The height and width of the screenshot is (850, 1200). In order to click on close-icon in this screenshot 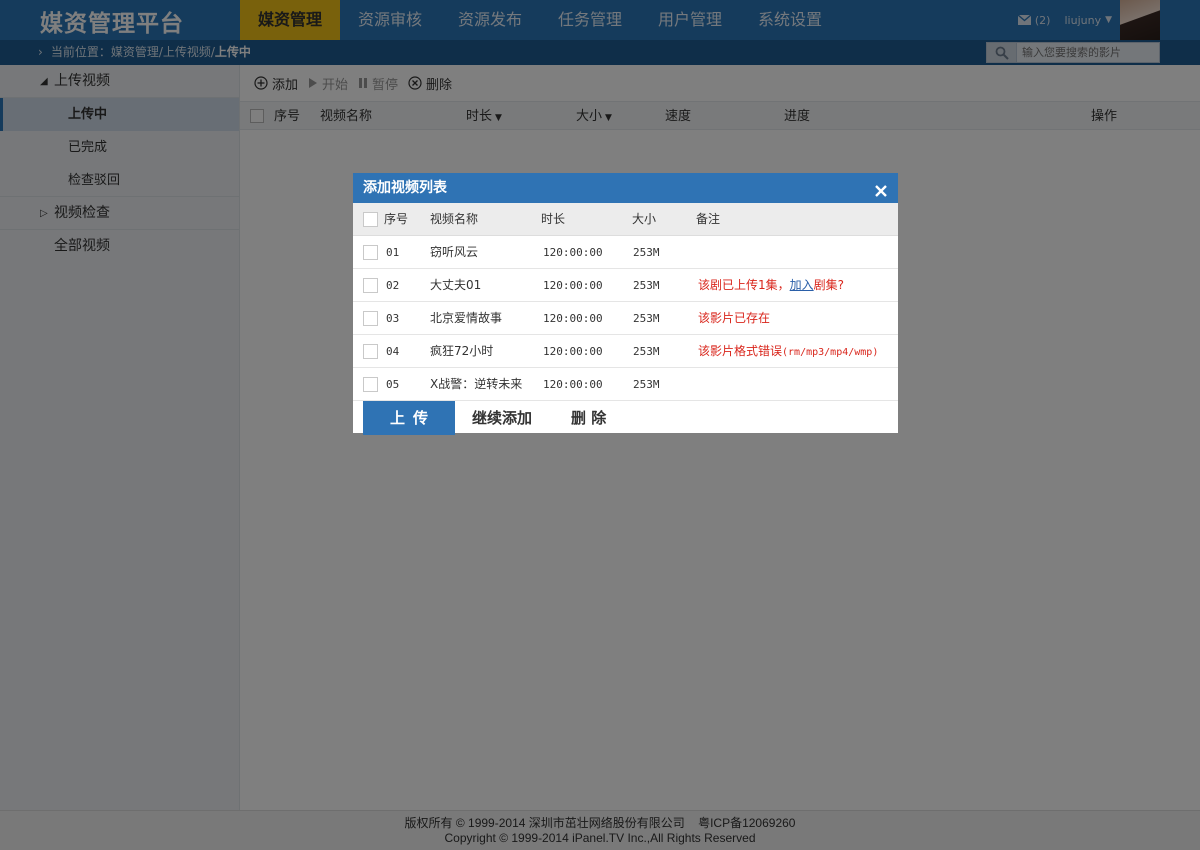, I will do `click(881, 188)`.